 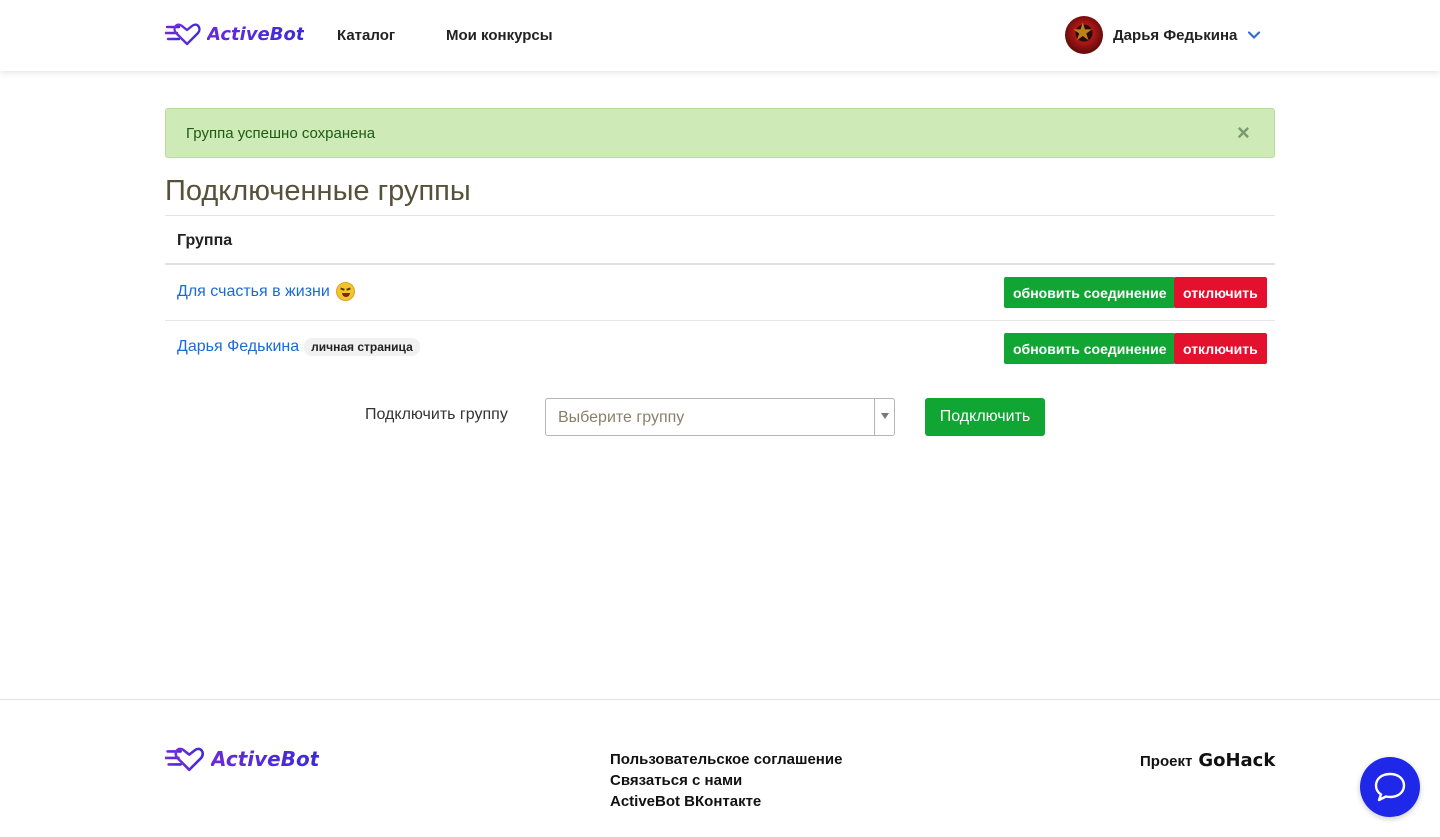 I want to click on footer-link-user-agreement: Пользовательское соглашение, so click(x=726, y=759).